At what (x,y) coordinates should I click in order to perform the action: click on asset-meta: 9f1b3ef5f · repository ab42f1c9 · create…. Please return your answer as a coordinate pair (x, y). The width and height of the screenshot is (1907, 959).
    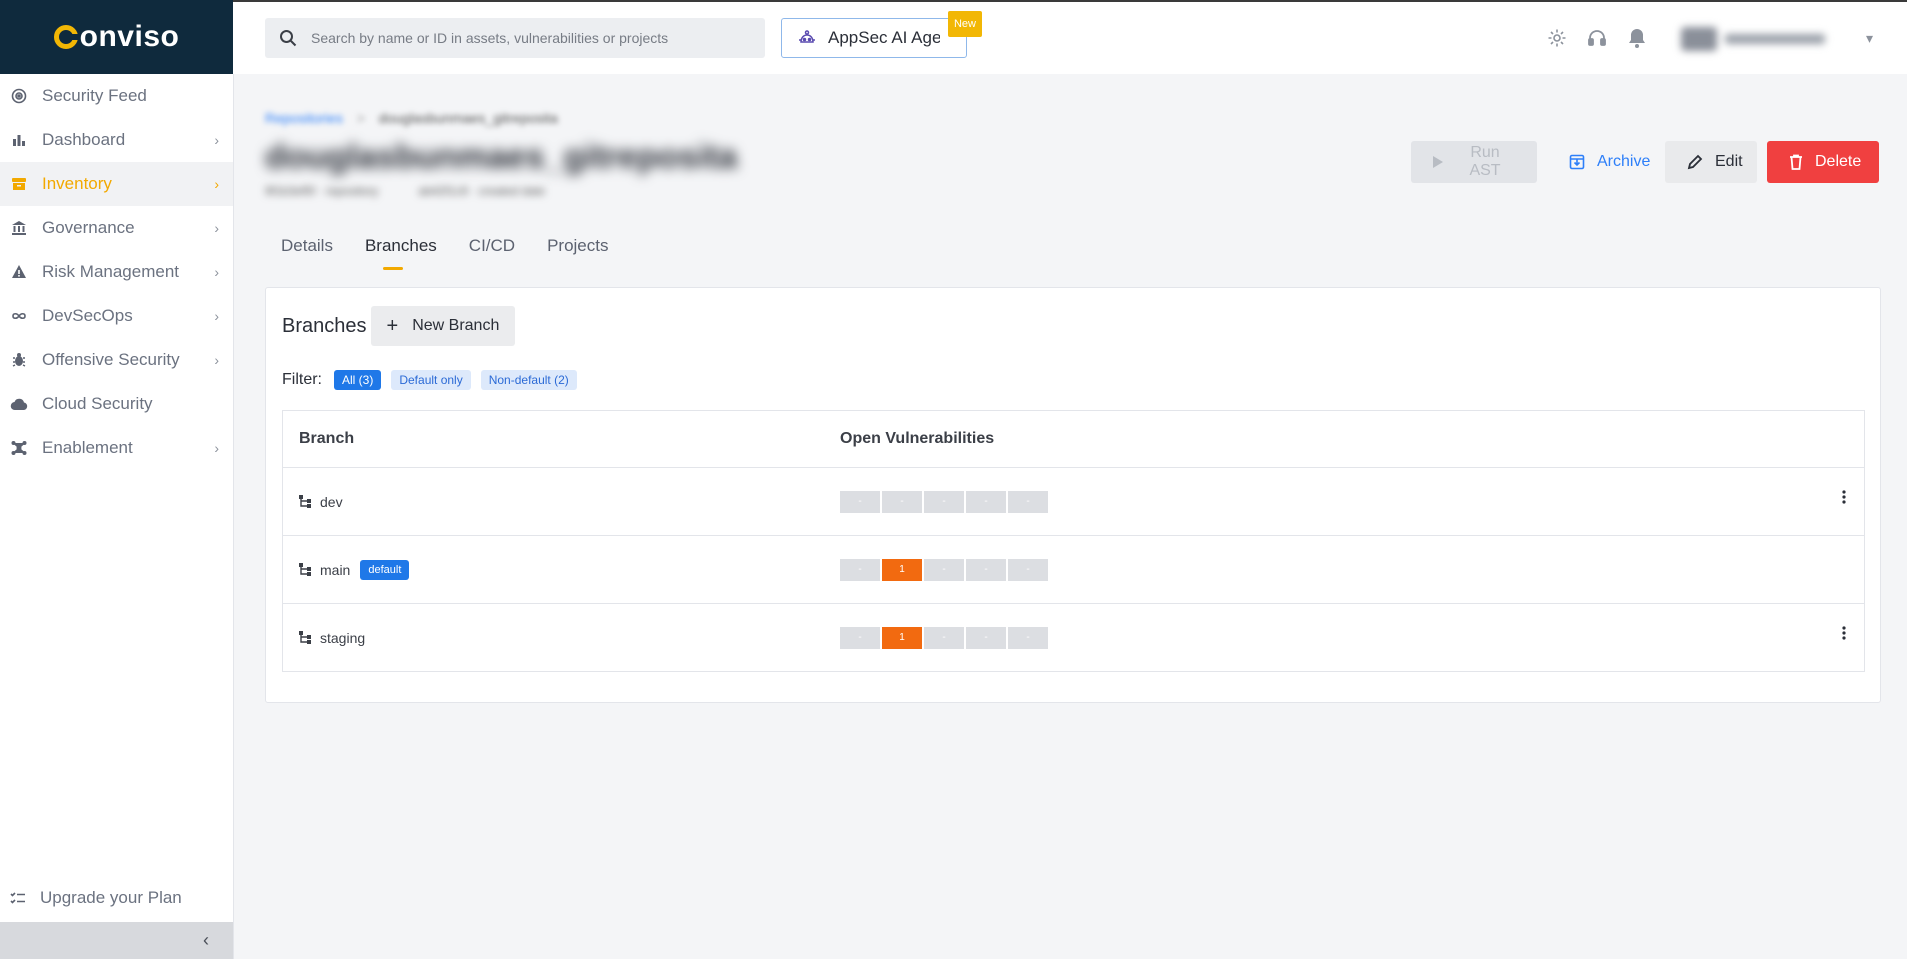
    Looking at the image, I should click on (405, 191).